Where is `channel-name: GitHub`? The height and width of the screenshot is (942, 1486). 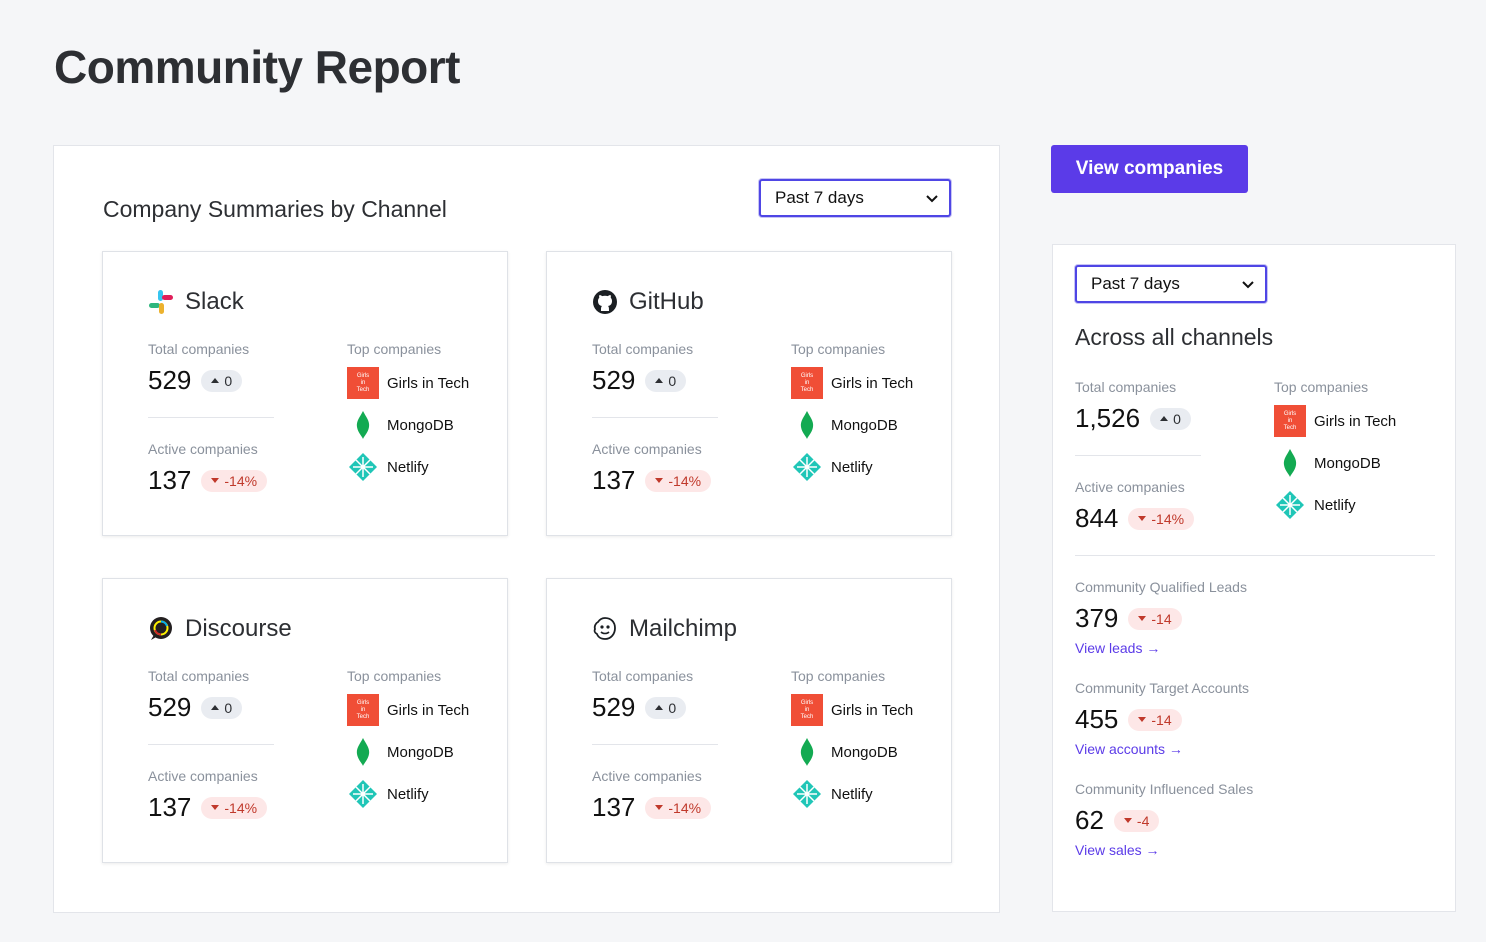 channel-name: GitHub is located at coordinates (666, 301).